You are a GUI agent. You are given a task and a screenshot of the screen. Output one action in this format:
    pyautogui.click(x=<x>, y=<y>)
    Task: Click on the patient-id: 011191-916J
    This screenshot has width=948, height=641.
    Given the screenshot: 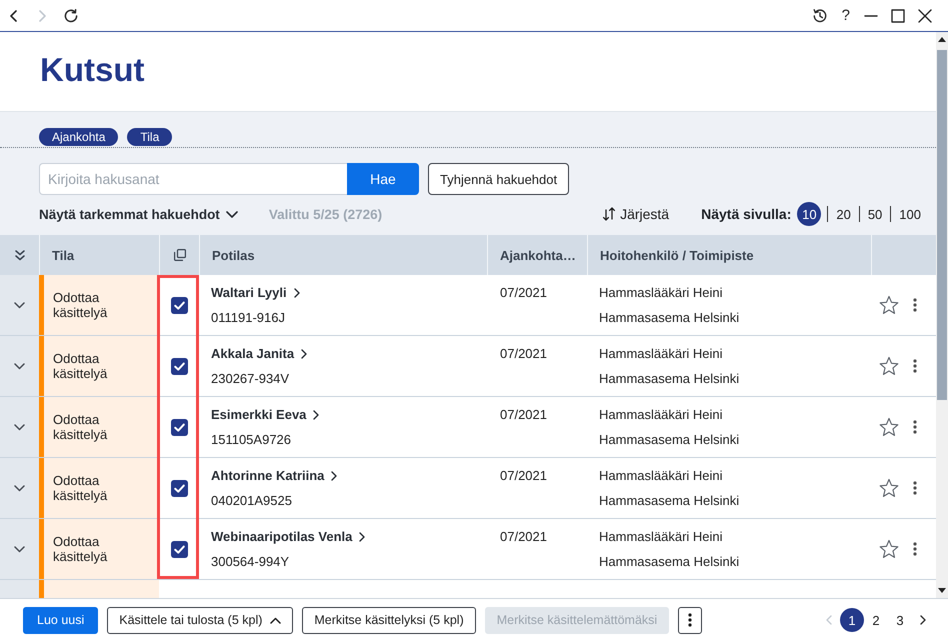 What is the action you would take?
    pyautogui.click(x=248, y=318)
    